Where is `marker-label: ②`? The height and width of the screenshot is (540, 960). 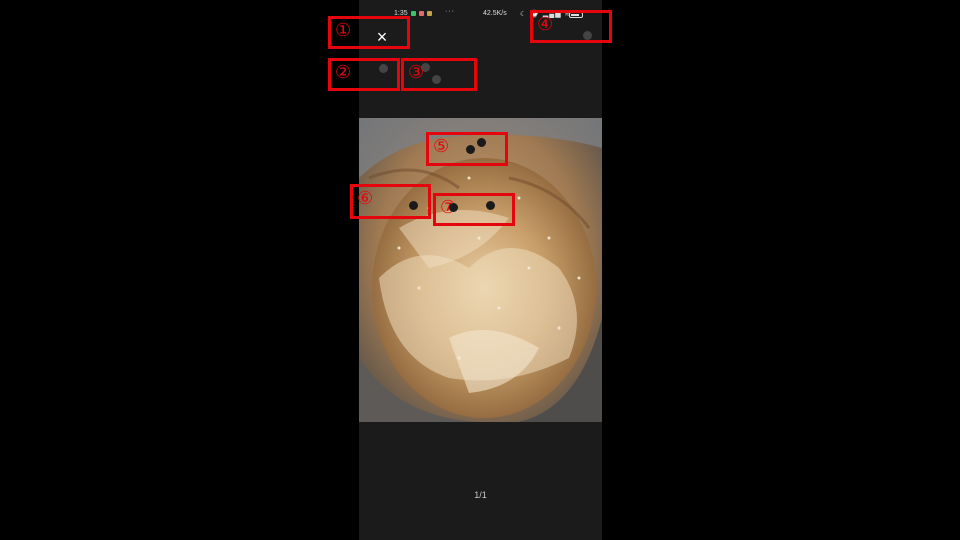 marker-label: ② is located at coordinates (343, 72).